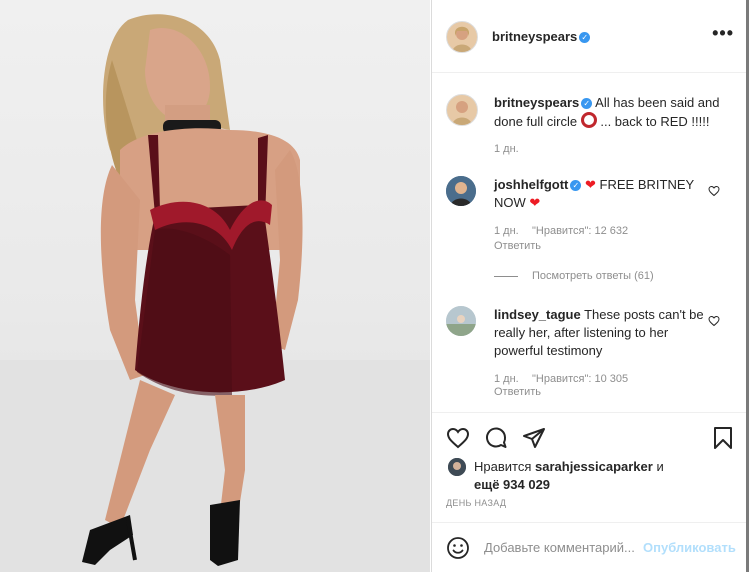  What do you see at coordinates (660, 466) in the screenshot?
I see `likes-and: и` at bounding box center [660, 466].